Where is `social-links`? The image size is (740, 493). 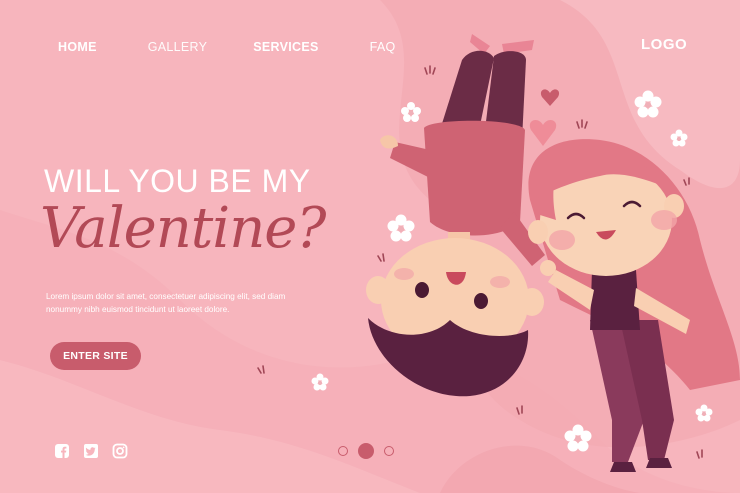
social-links is located at coordinates (91, 451).